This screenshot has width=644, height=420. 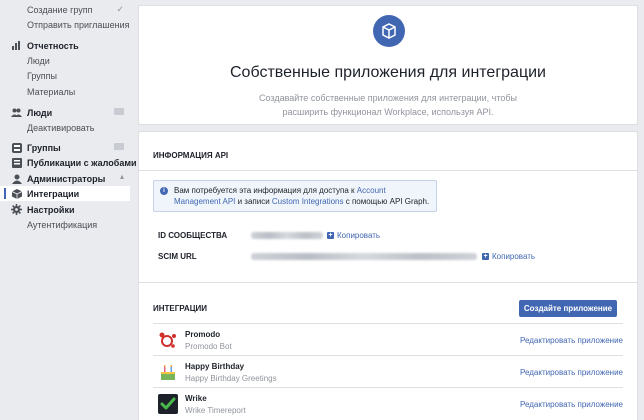 What do you see at coordinates (16, 178) in the screenshot?
I see `admin-icon` at bounding box center [16, 178].